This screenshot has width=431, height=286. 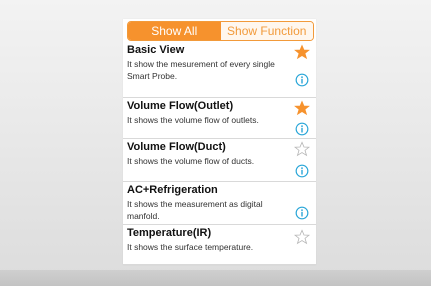 I want to click on item-description: It shows the surface temperature., so click(x=190, y=247).